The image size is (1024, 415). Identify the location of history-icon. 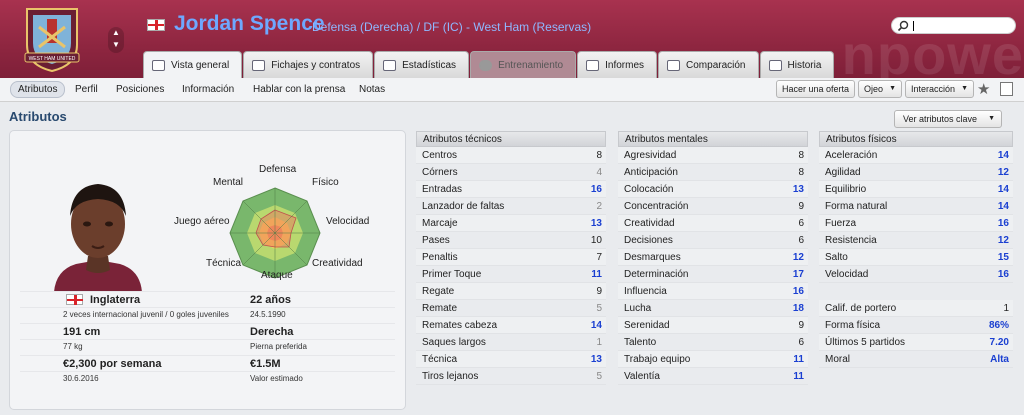
(775, 65).